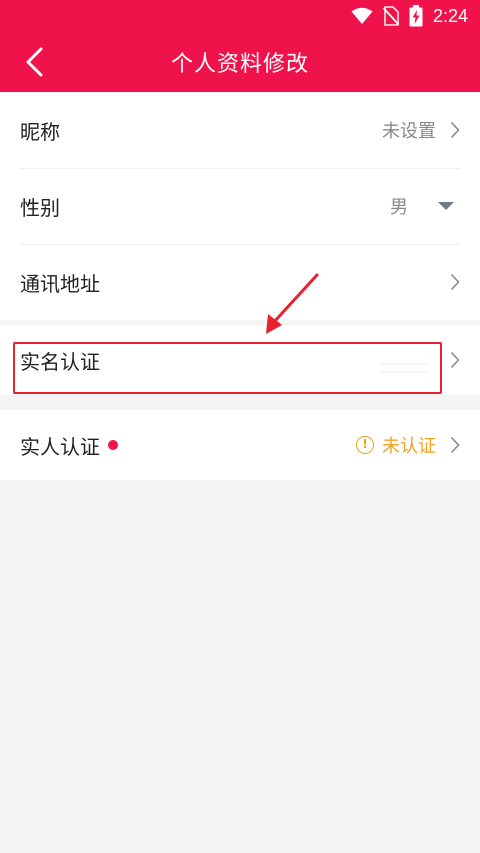  I want to click on status-time: 2:24, so click(450, 15).